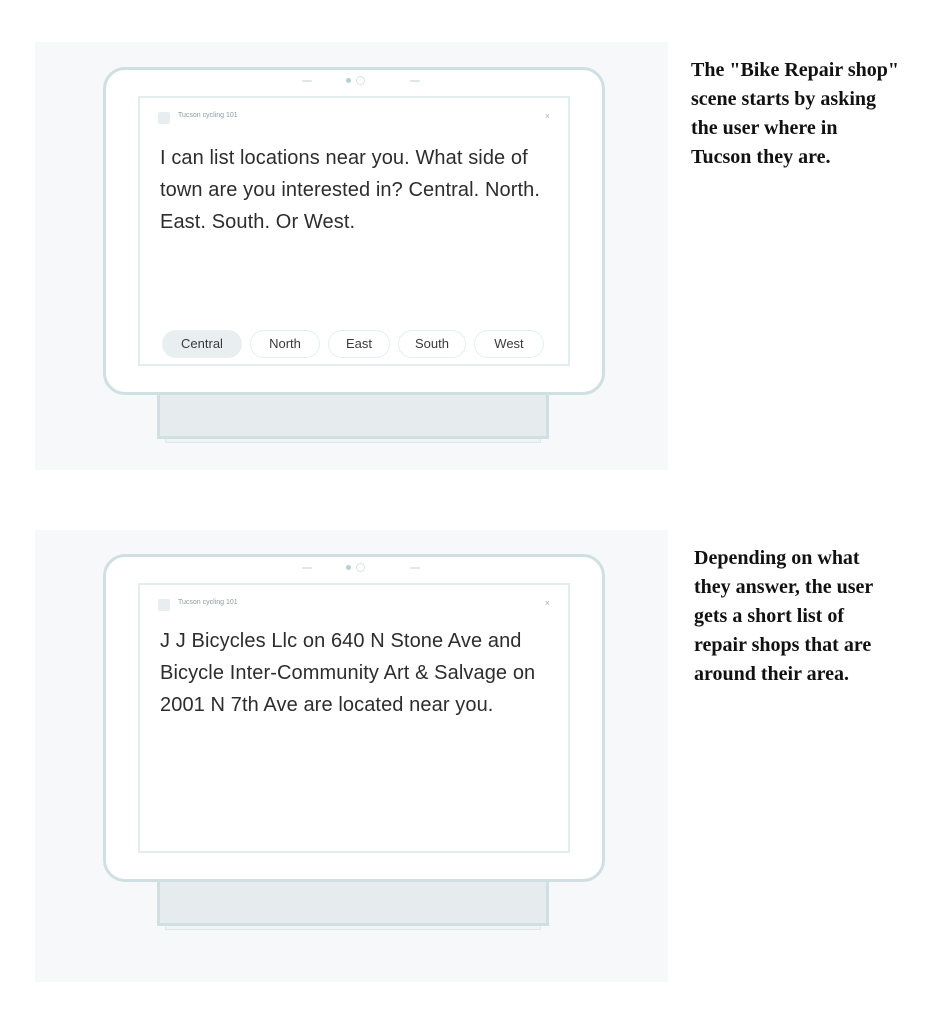 The height and width of the screenshot is (1030, 950). I want to click on chip-central: Central, so click(202, 344).